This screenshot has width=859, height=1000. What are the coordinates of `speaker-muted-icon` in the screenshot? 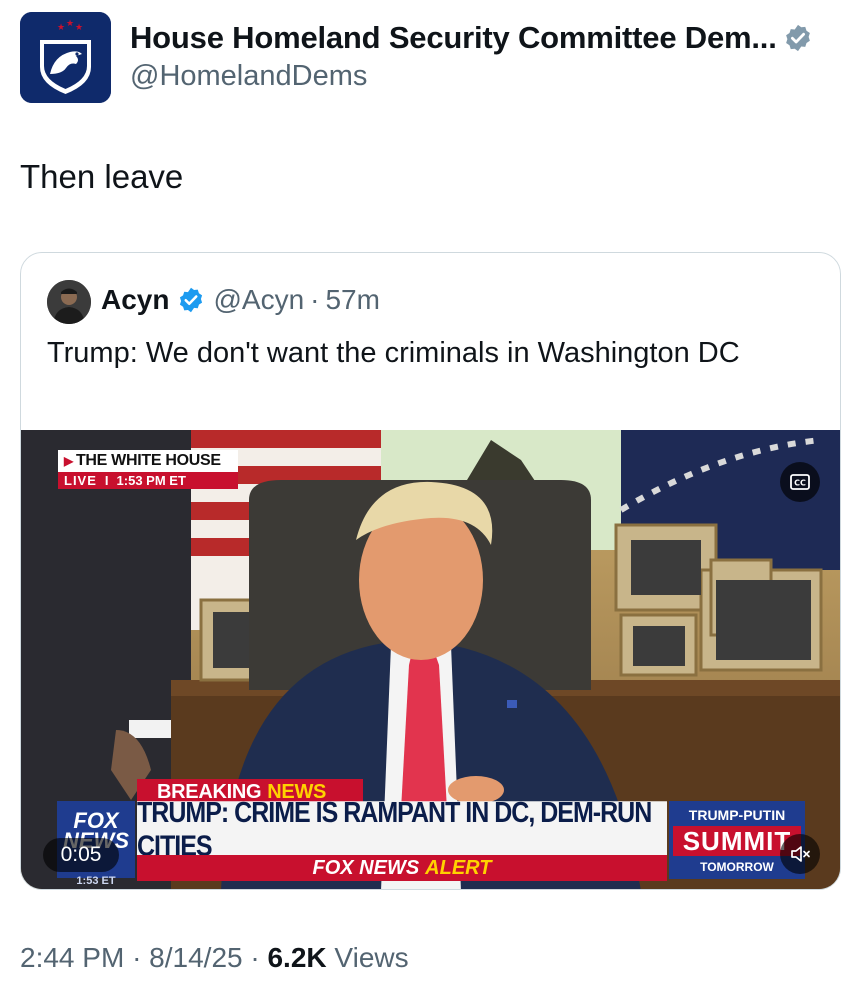 It's located at (800, 854).